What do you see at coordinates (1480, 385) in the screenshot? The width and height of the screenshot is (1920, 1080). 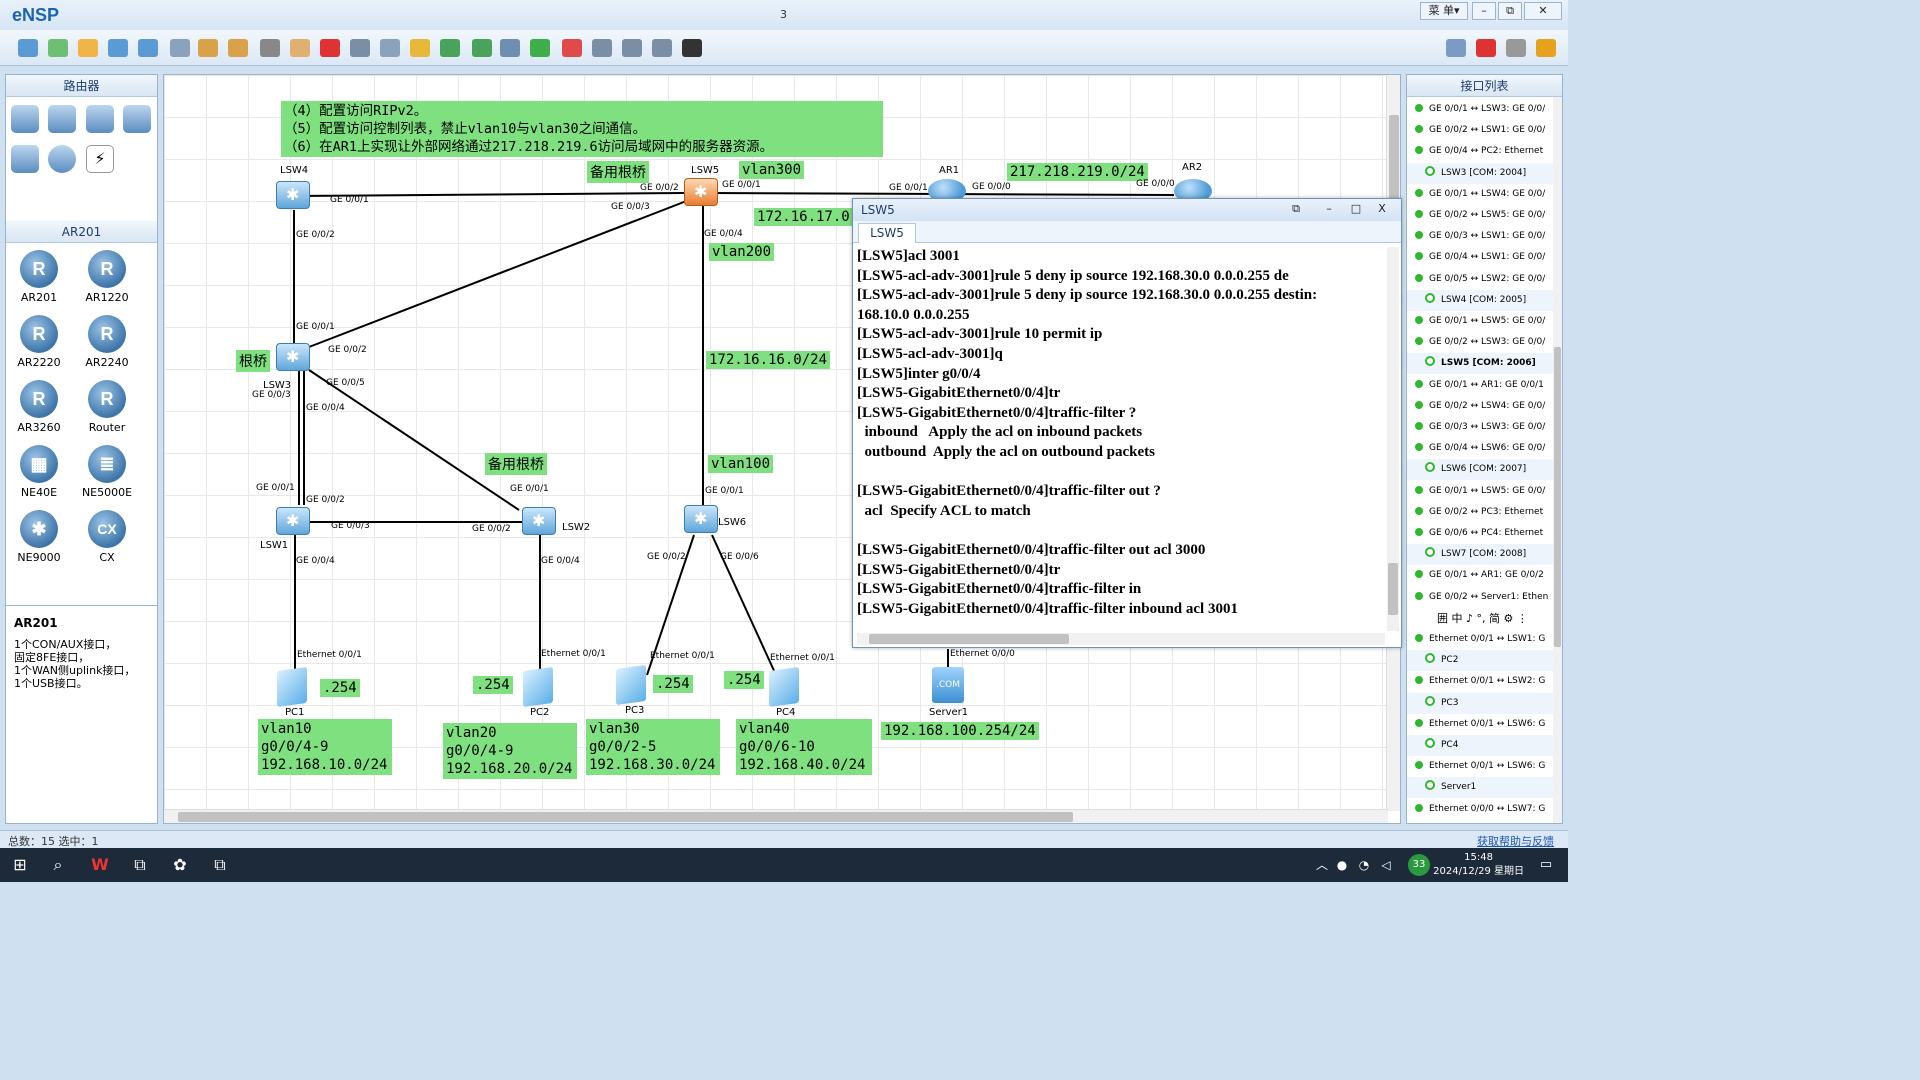 I see `interface-item: GE 0/0/1 ↔ AR1: GE 0/0/1` at bounding box center [1480, 385].